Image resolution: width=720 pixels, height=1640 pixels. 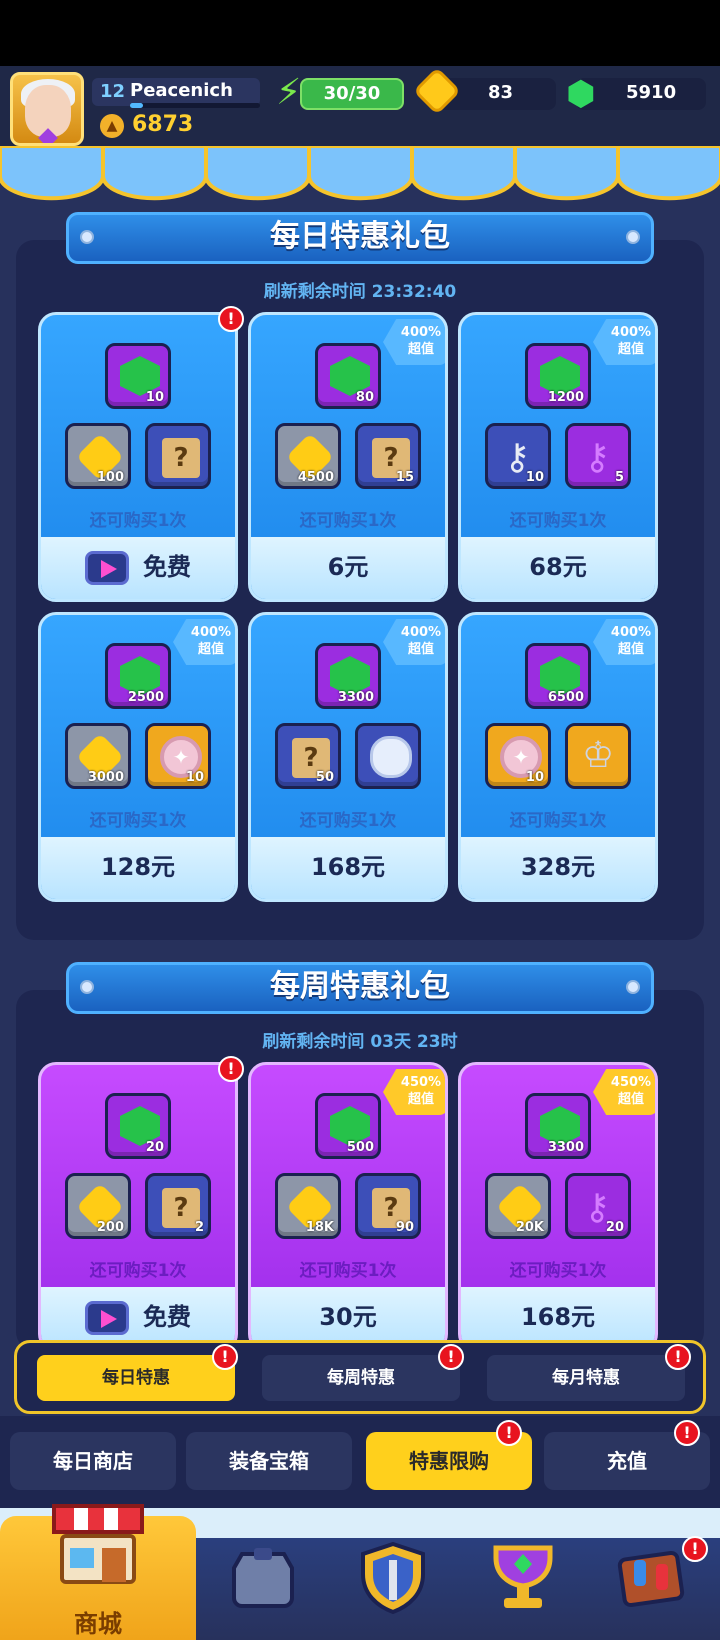 What do you see at coordinates (586, 1378) in the screenshot?
I see `subtab-monthly: 每月特惠` at bounding box center [586, 1378].